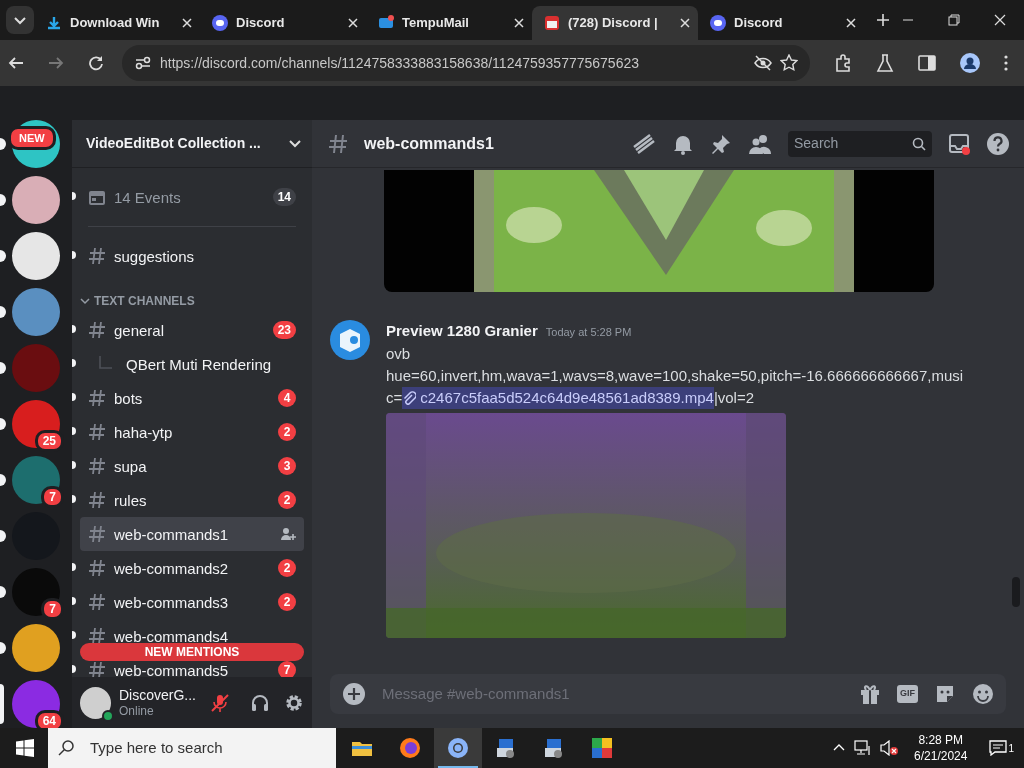 The width and height of the screenshot is (1024, 768). What do you see at coordinates (394, 397) in the screenshot?
I see `message-text: c=` at bounding box center [394, 397].